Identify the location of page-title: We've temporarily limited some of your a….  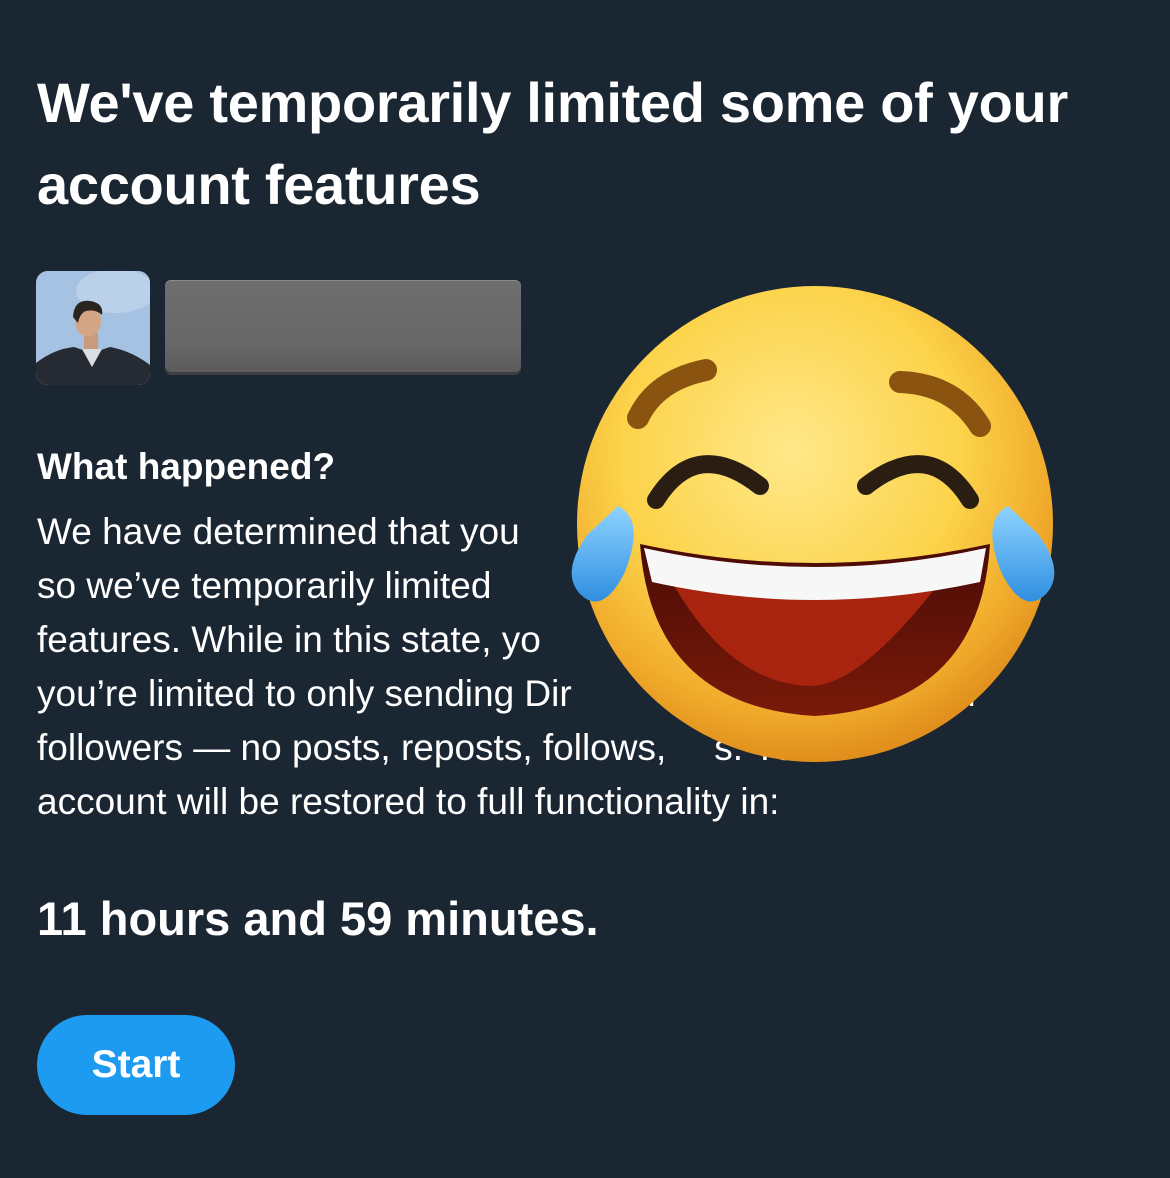
(552, 143).